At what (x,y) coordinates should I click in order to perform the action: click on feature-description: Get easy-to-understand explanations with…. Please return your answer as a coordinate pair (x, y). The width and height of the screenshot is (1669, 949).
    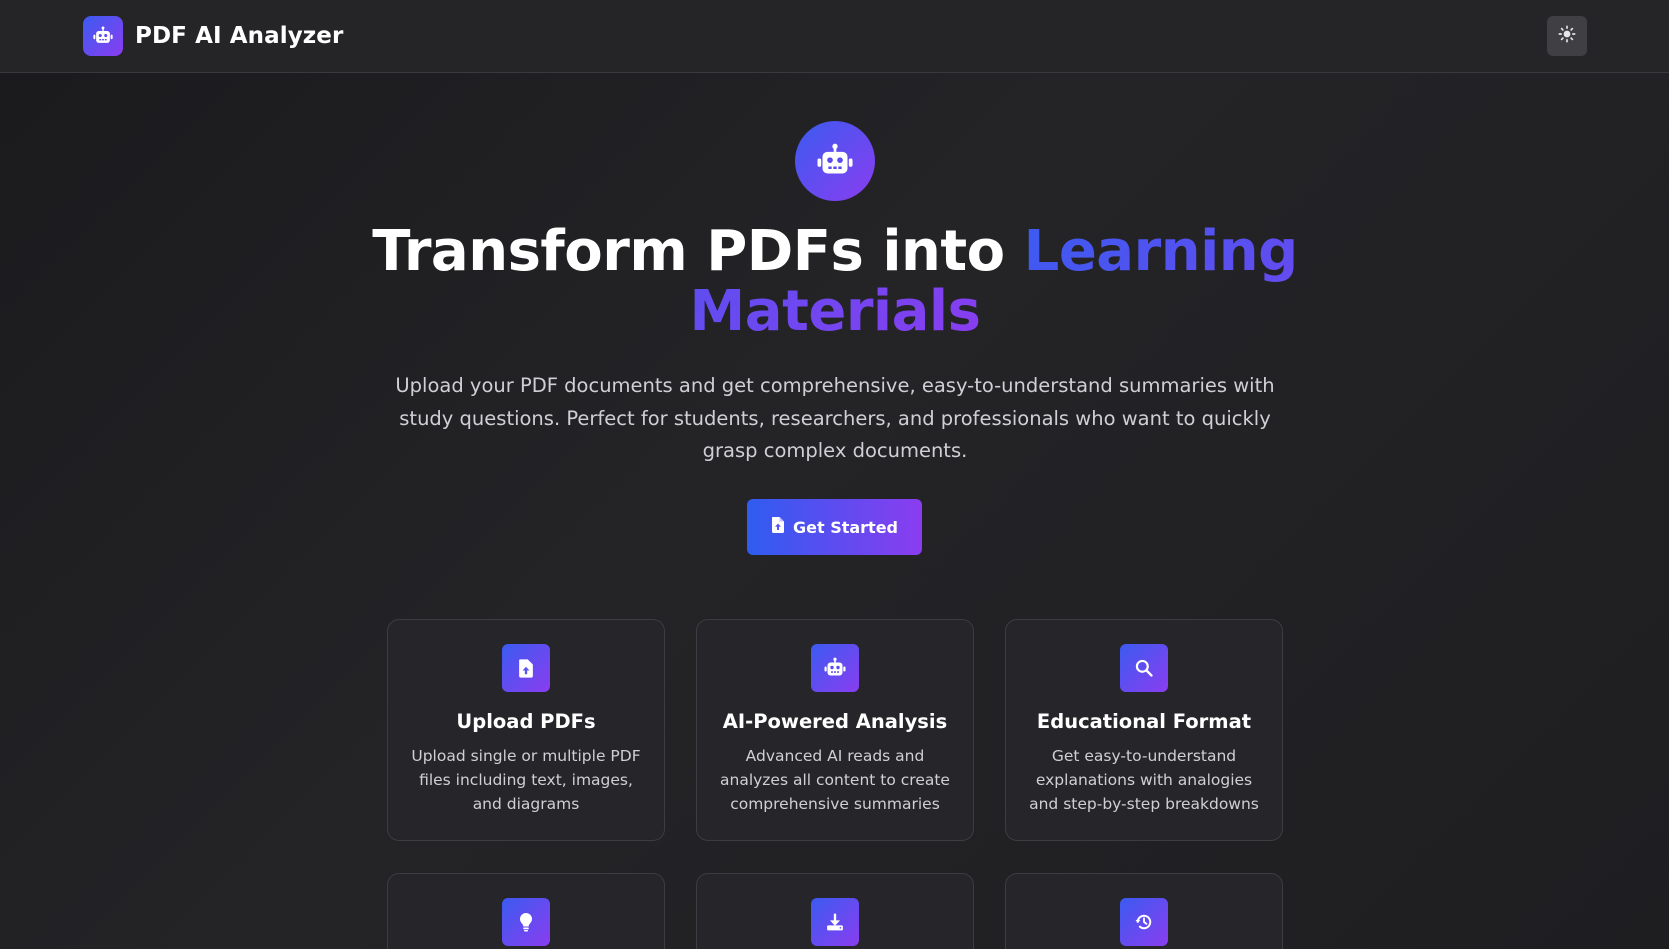
    Looking at the image, I should click on (1144, 780).